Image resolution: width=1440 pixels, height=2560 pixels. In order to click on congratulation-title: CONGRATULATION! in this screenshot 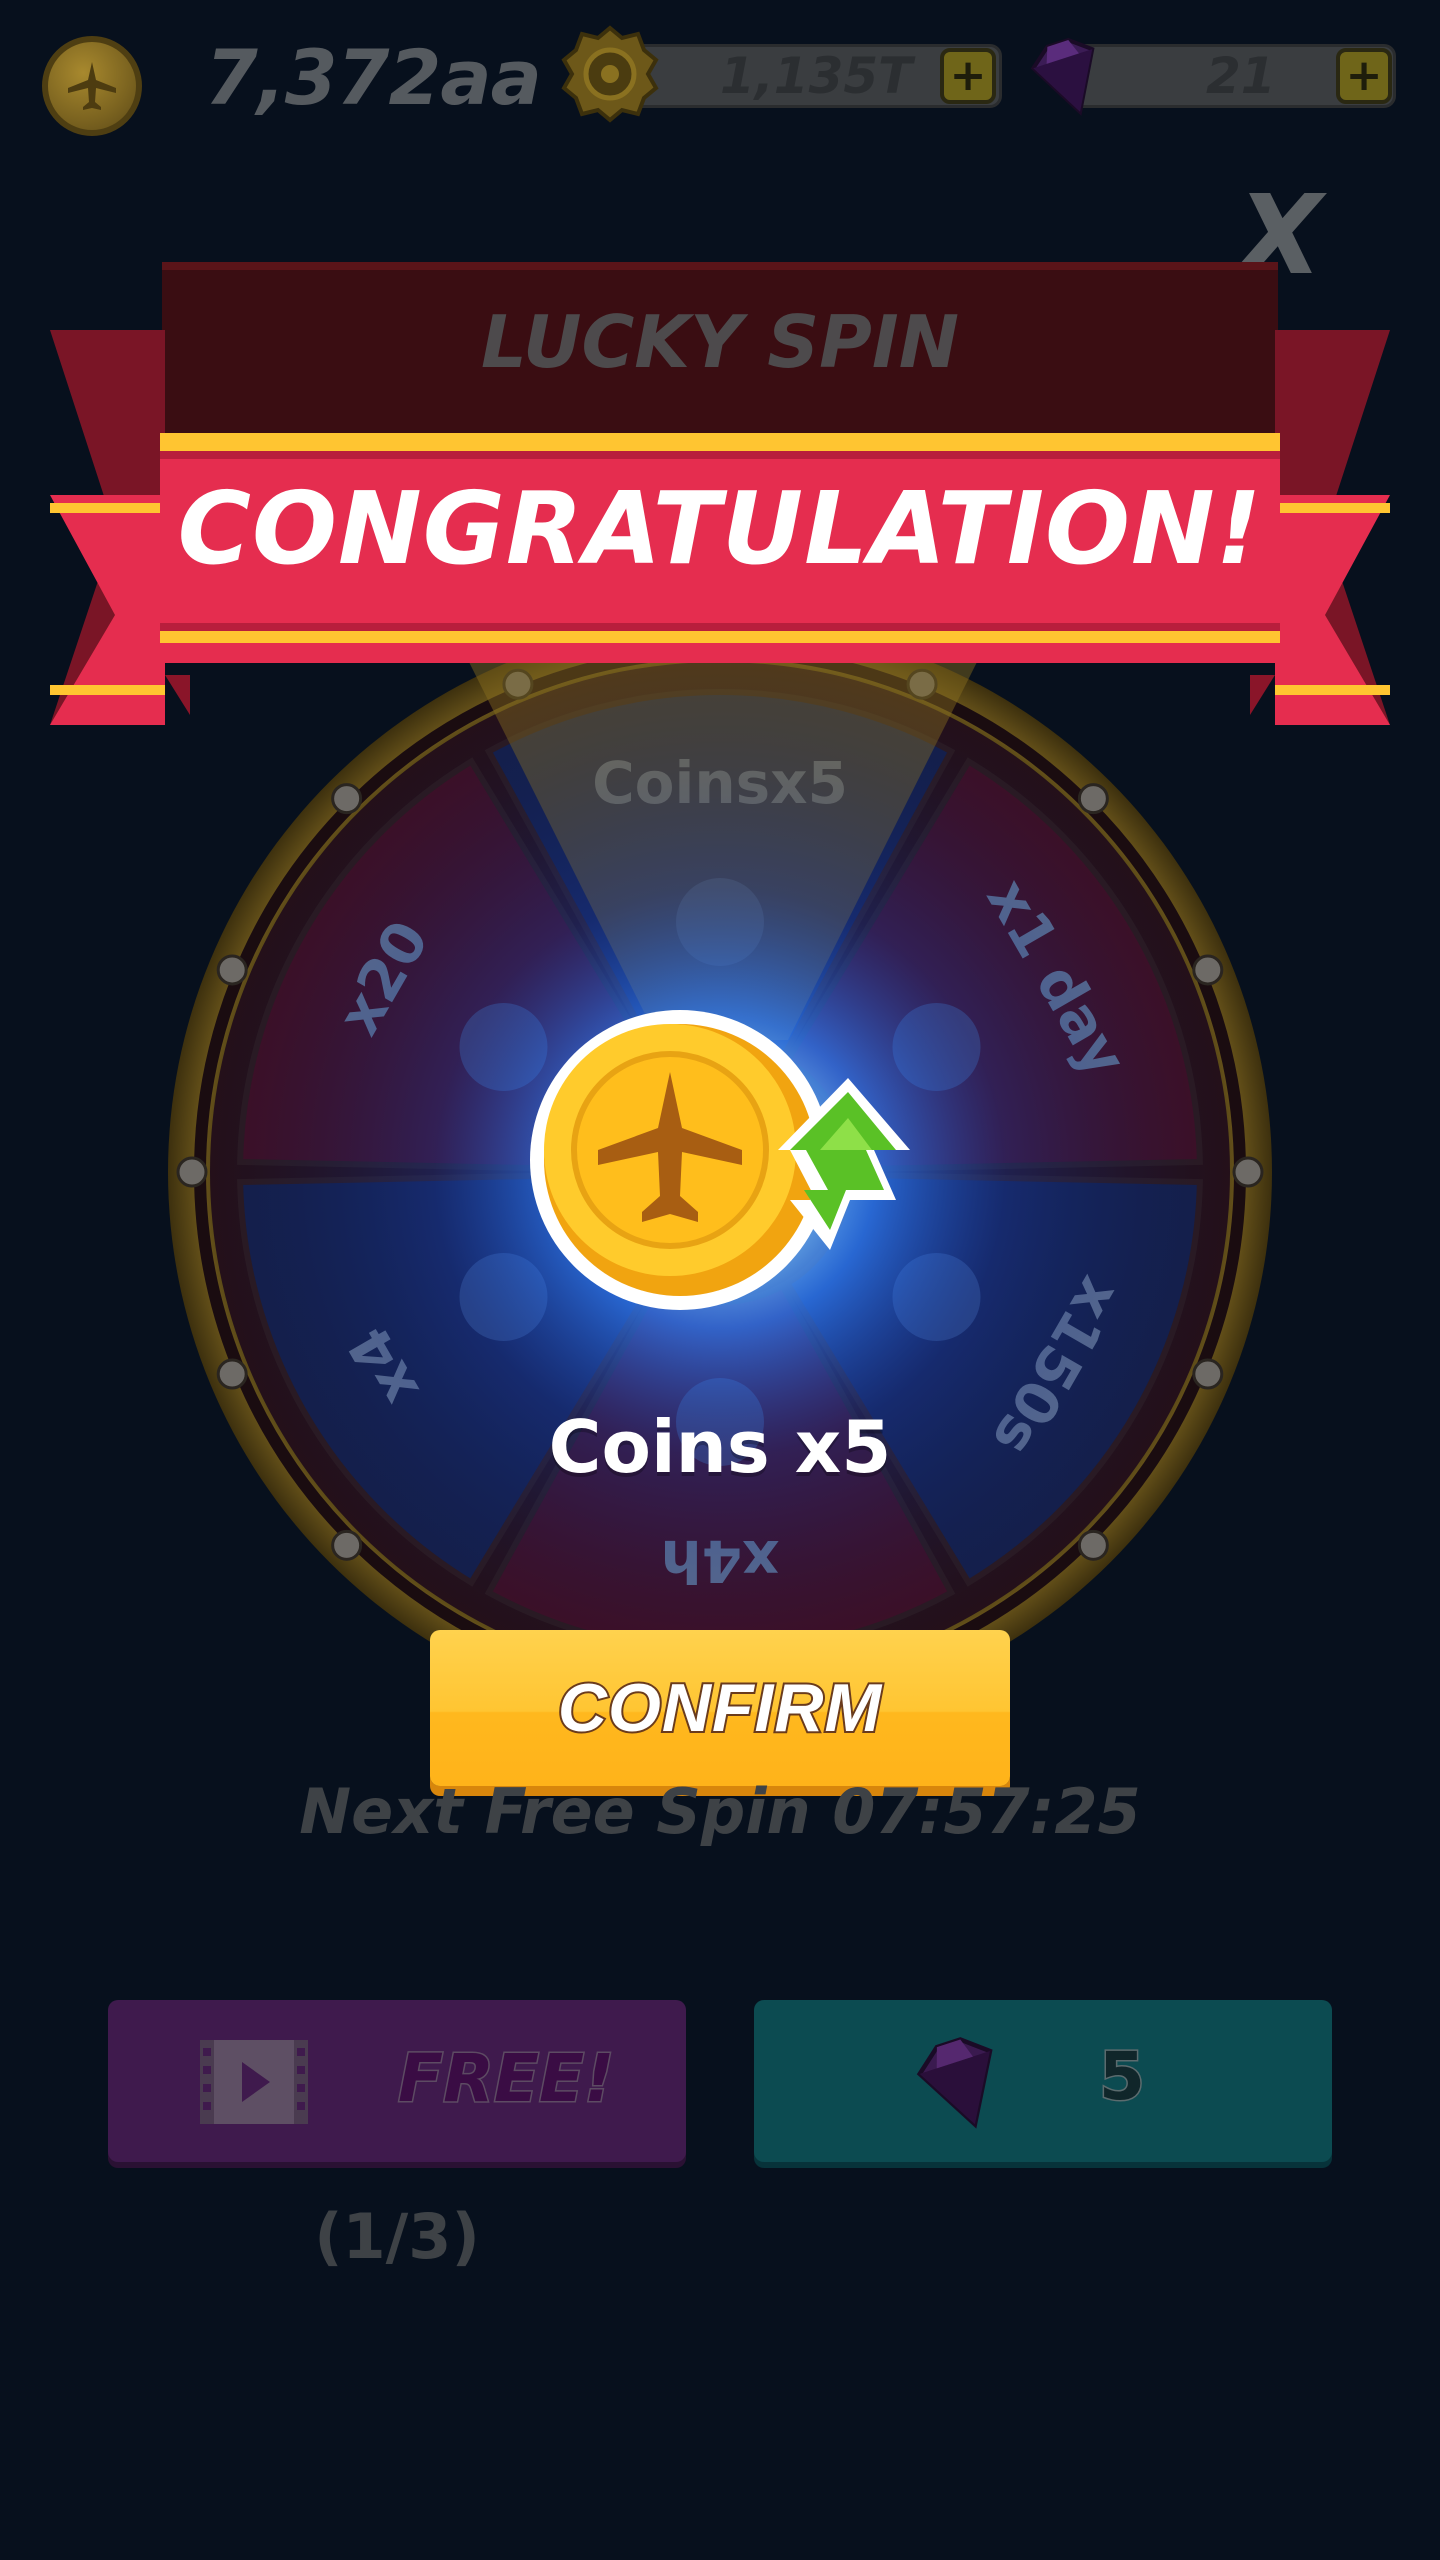, I will do `click(720, 528)`.